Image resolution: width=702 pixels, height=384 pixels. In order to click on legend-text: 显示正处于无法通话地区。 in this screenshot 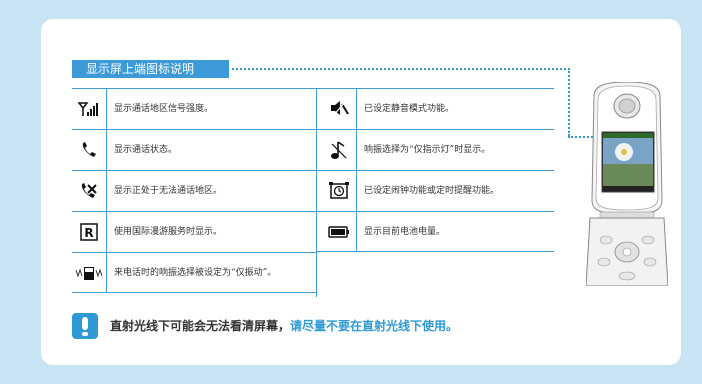, I will do `click(168, 191)`.